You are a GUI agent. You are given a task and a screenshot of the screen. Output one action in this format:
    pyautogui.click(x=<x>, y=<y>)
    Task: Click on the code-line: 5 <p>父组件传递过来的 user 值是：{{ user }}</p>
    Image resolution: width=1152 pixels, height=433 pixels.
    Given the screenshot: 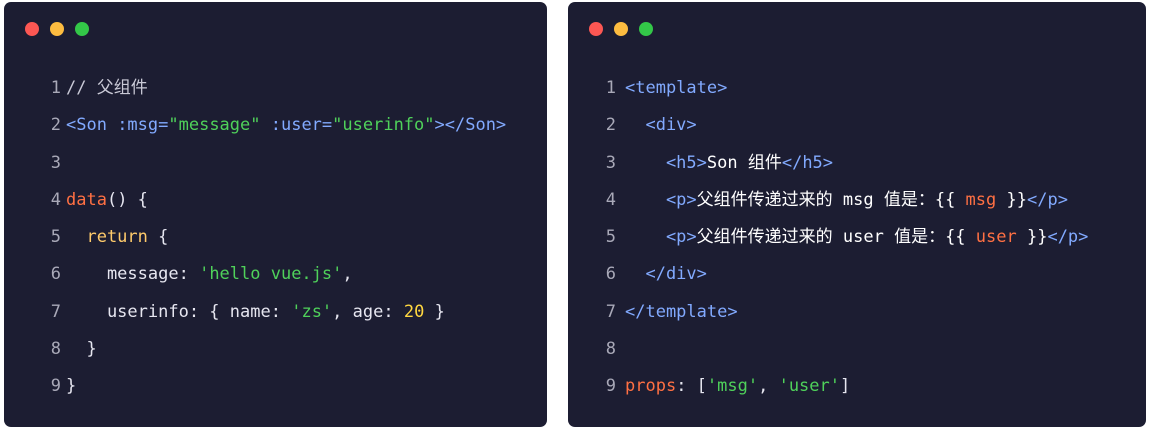 What is the action you would take?
    pyautogui.click(x=857, y=237)
    